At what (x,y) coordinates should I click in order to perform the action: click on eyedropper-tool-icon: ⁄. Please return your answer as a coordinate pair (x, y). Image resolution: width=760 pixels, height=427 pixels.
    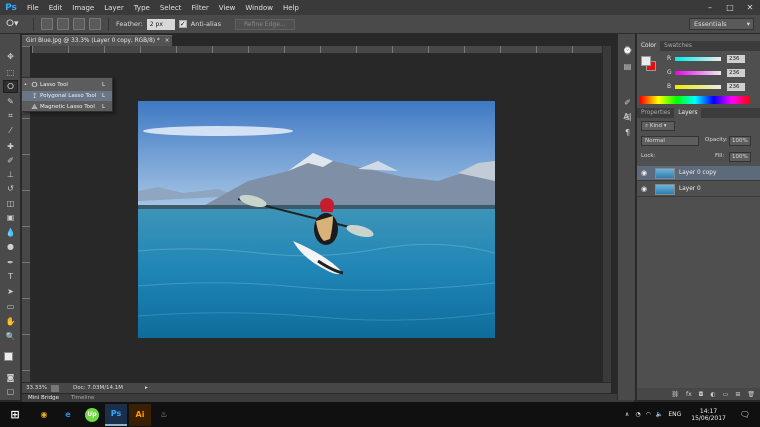
    Looking at the image, I should click on (10, 130).